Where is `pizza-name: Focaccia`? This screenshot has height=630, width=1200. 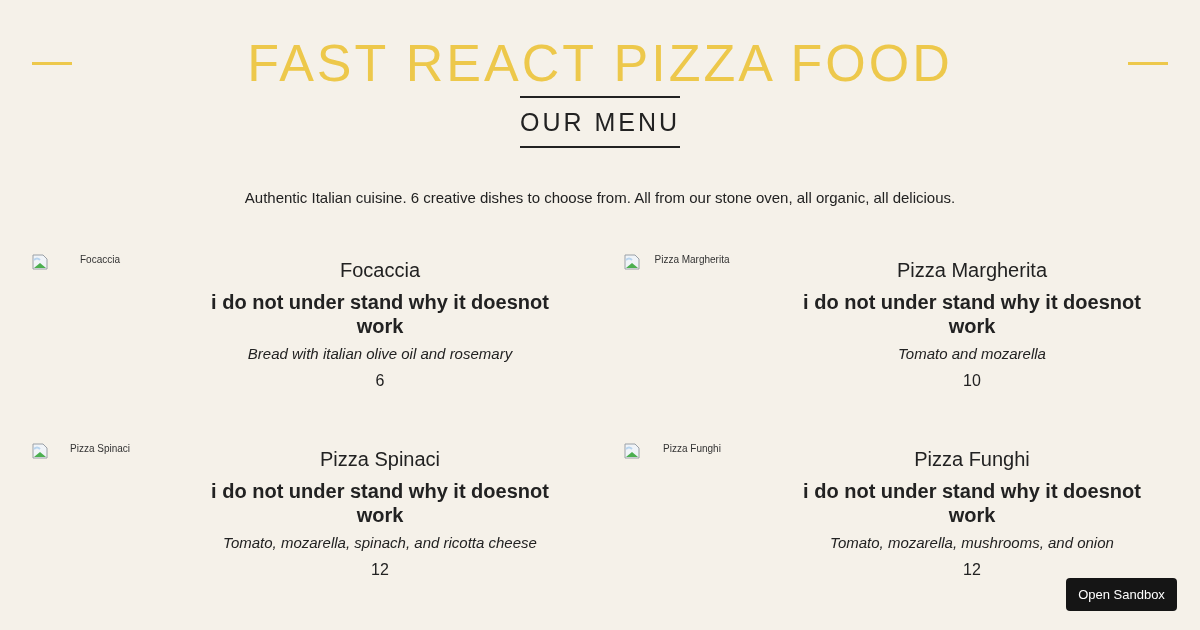 pizza-name: Focaccia is located at coordinates (380, 270).